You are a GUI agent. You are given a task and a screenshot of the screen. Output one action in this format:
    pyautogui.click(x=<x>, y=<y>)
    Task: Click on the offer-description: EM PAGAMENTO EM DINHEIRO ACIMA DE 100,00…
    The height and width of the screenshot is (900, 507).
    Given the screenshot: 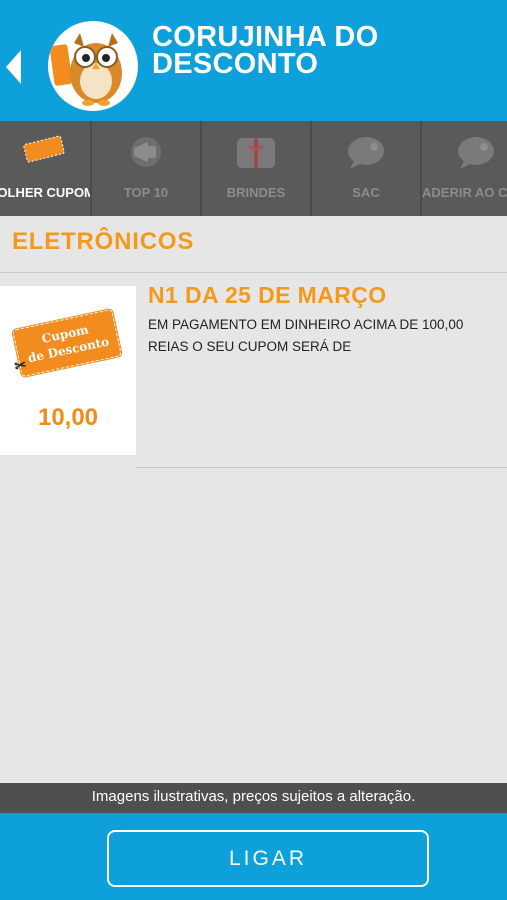 What is the action you would take?
    pyautogui.click(x=306, y=335)
    